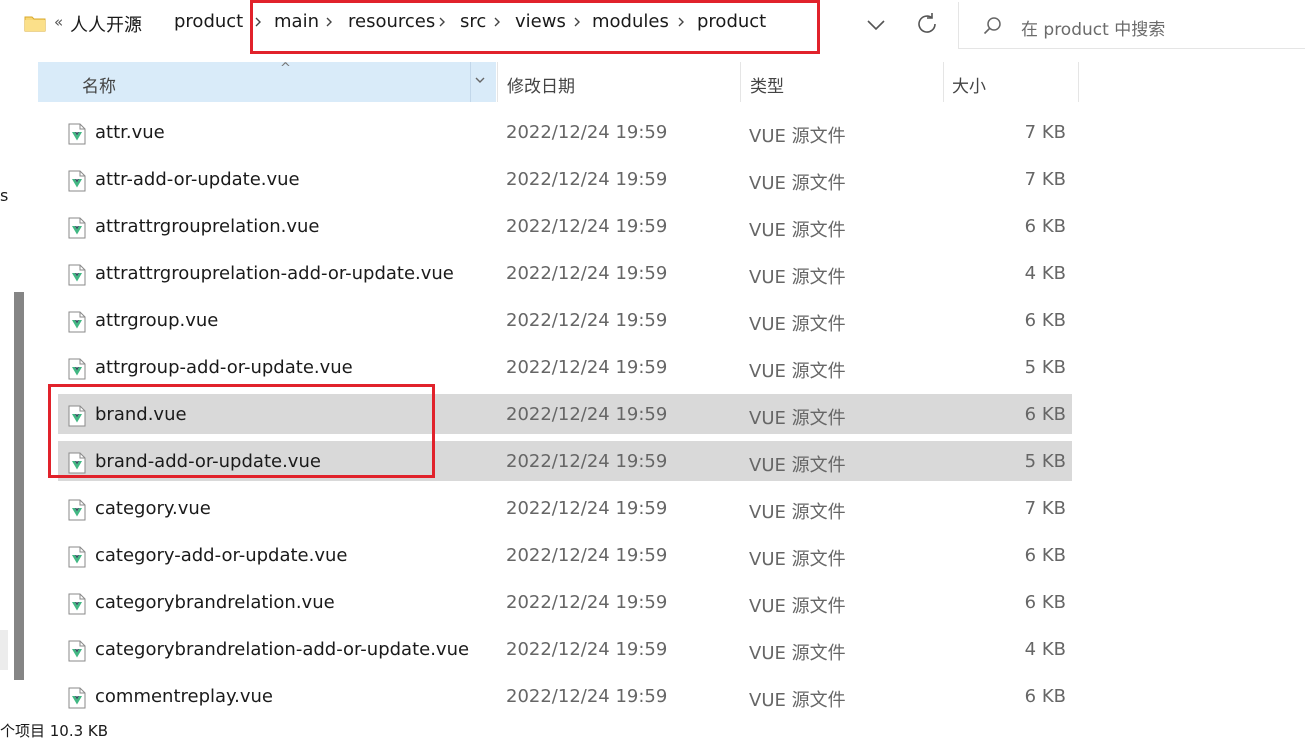 This screenshot has height=741, width=1305. I want to click on search-input: 在 product 中搜索, so click(1131, 25).